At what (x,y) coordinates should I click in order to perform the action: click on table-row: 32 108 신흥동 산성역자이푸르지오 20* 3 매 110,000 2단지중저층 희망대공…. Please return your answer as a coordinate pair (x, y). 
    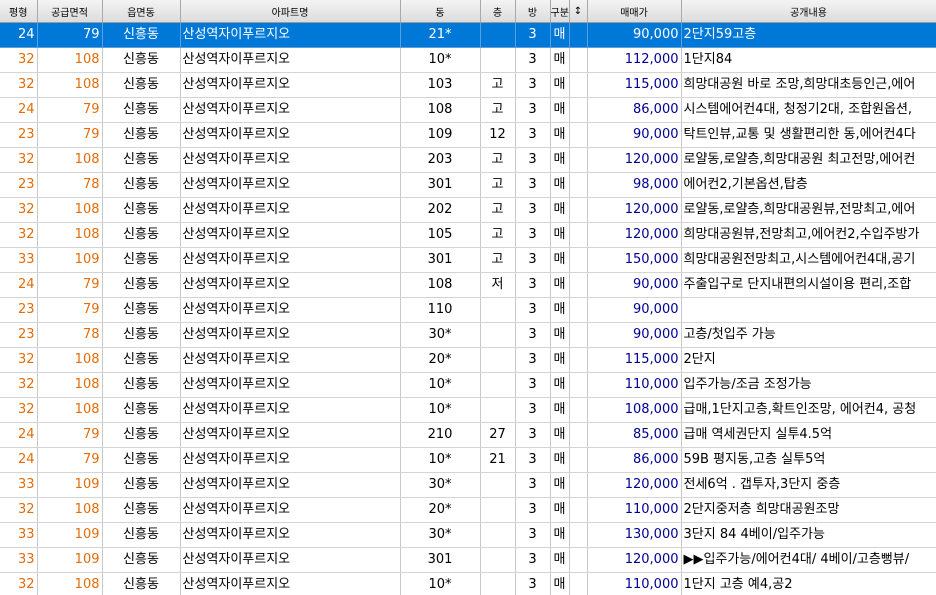
    Looking at the image, I should click on (468, 510).